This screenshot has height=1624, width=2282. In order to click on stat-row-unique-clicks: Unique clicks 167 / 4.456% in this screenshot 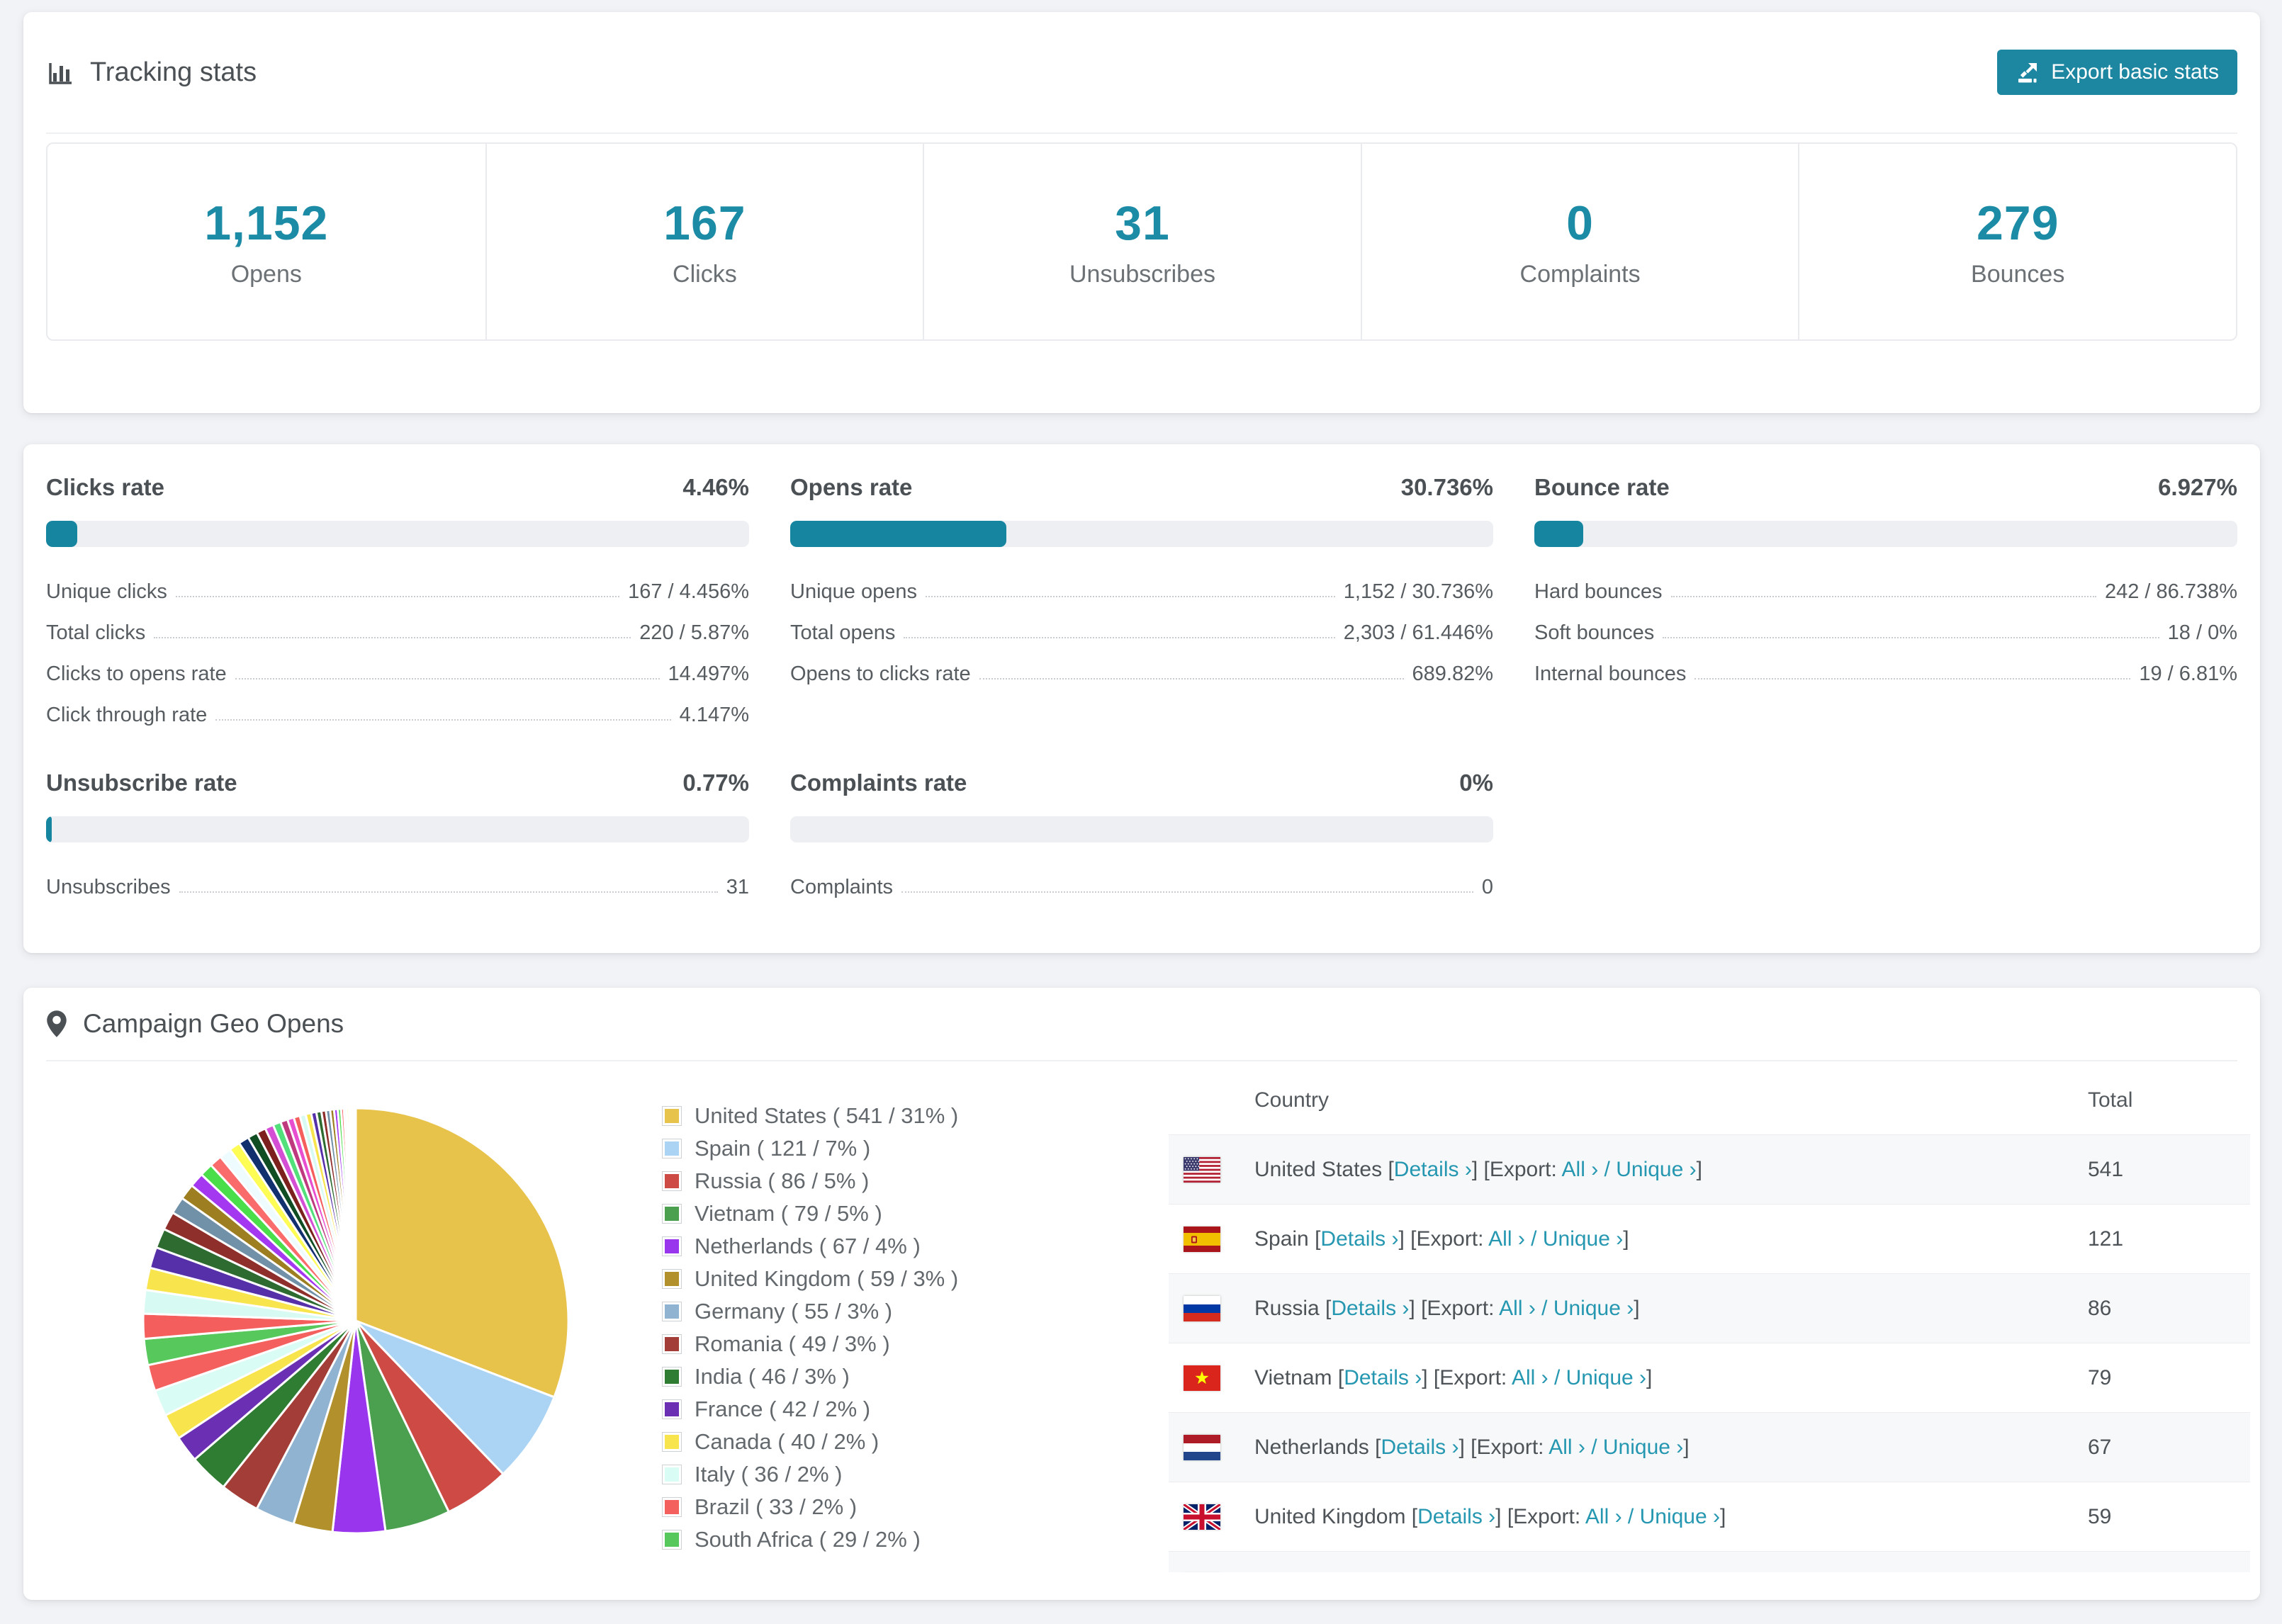, I will do `click(397, 583)`.